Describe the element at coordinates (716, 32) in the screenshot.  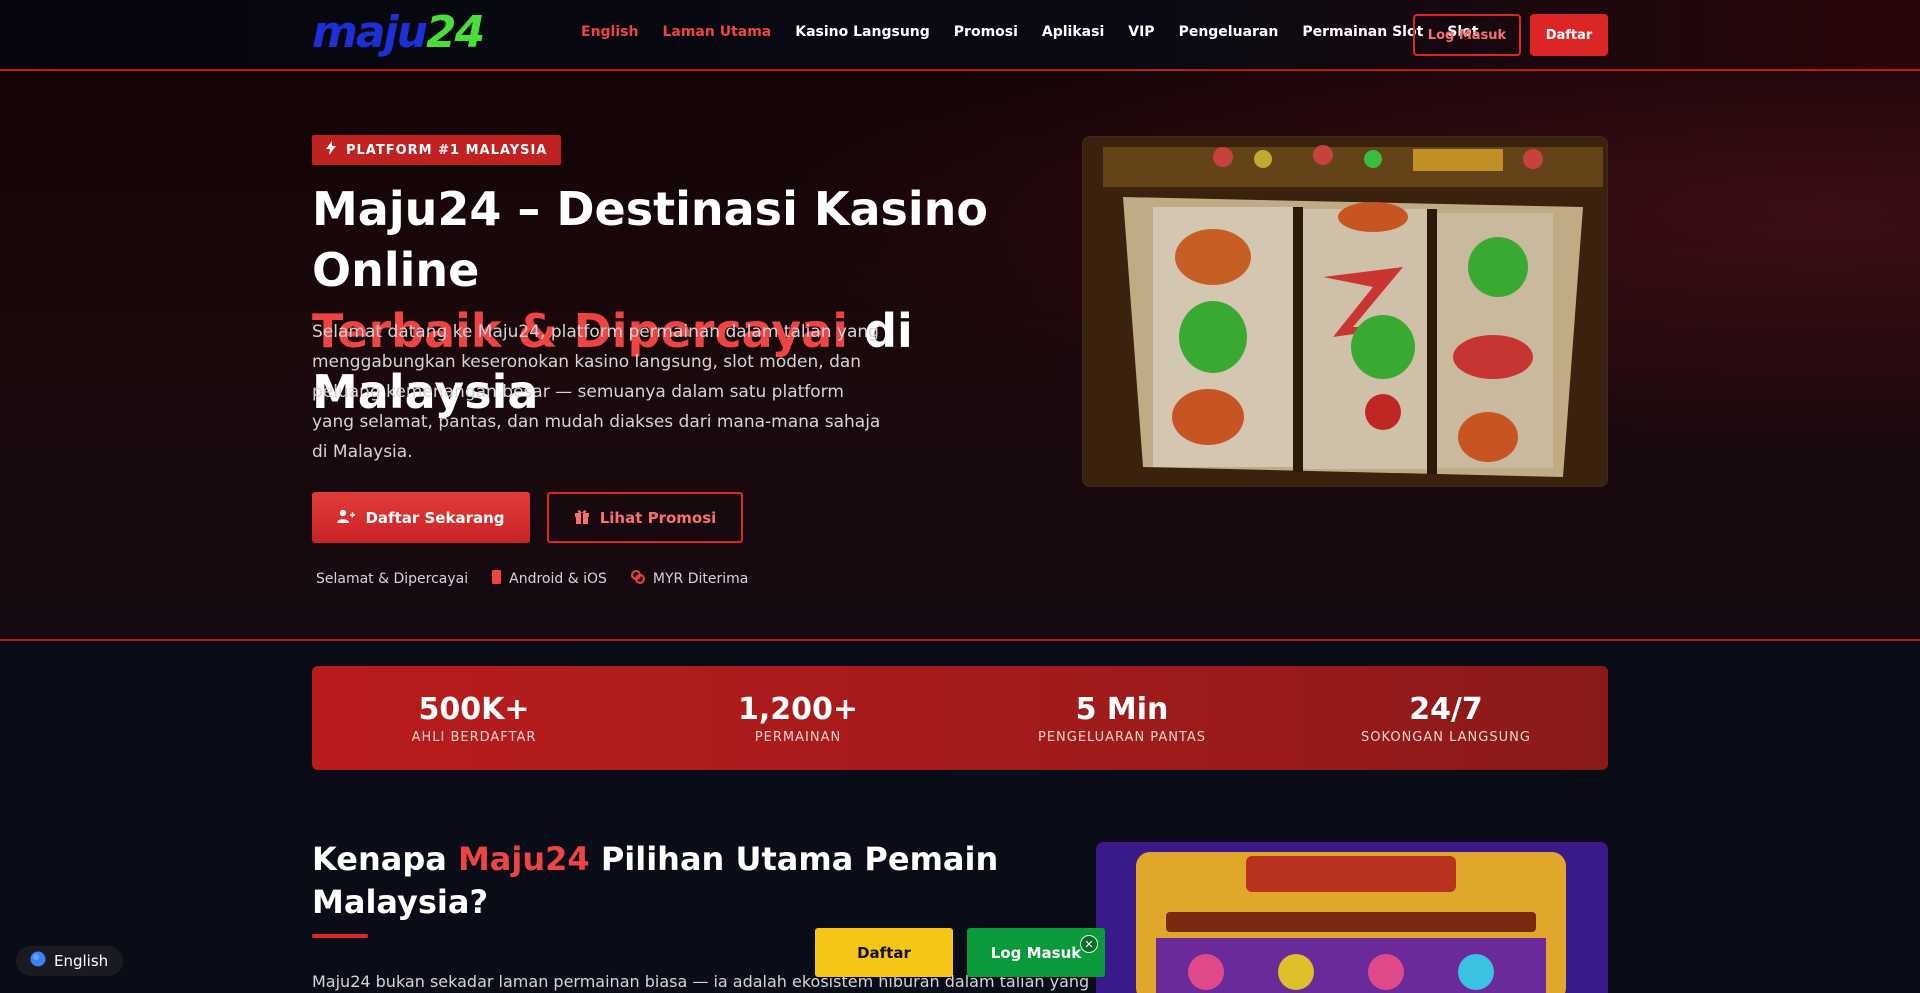
I see `nav-item-laman-utama: Laman Utama` at that location.